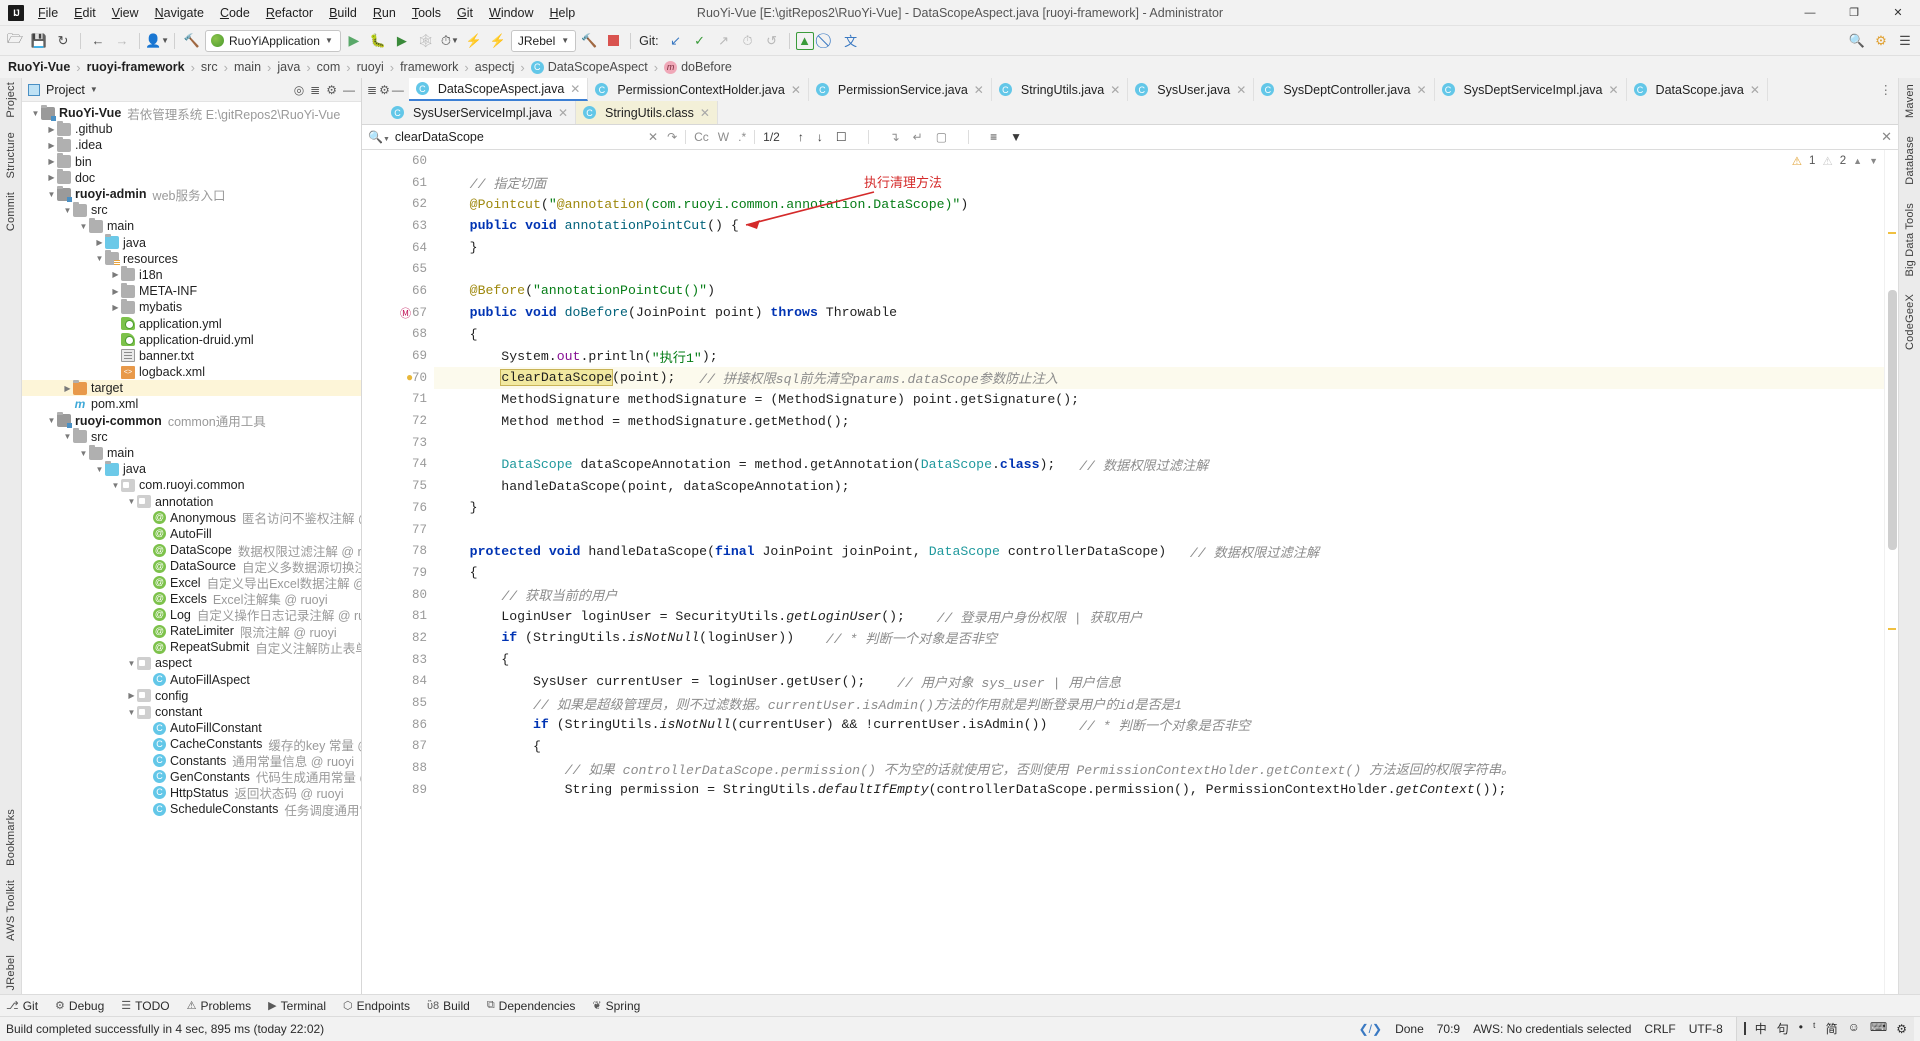 This screenshot has height=1041, width=1920. Describe the element at coordinates (384, 90) in the screenshot. I see `tabs-settings-icon: ⚙` at that location.